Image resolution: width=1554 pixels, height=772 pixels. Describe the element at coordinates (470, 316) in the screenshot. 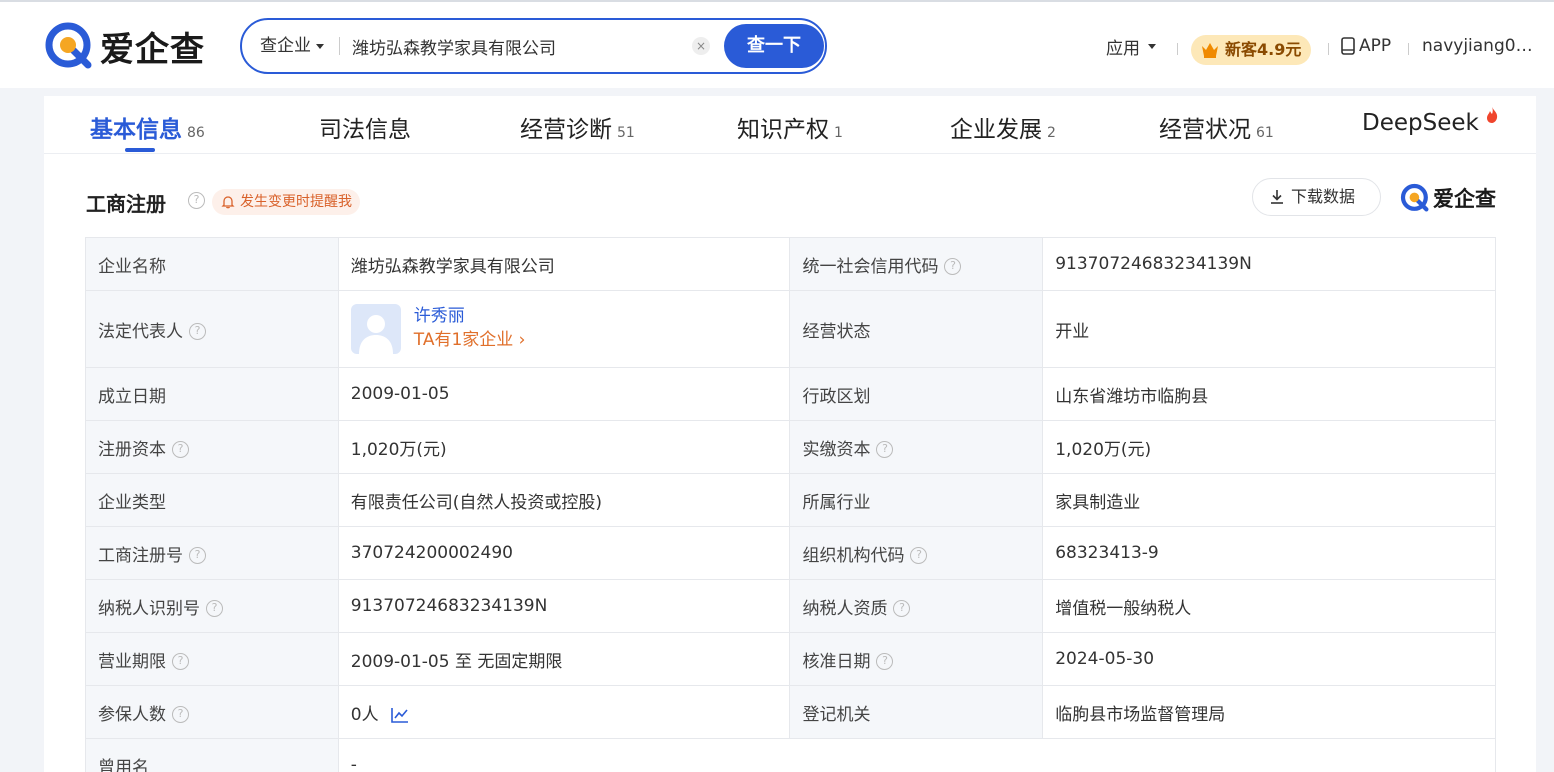

I see `legal-rep-name-link: 许秀丽` at that location.